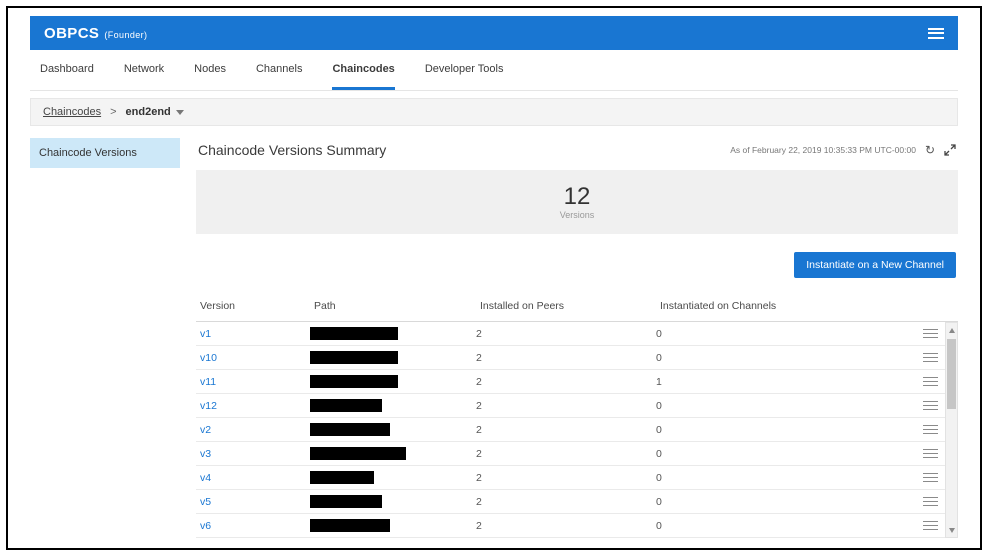 Image resolution: width=992 pixels, height=560 pixels. What do you see at coordinates (570, 478) in the screenshot?
I see `table-row: v4 2 0` at bounding box center [570, 478].